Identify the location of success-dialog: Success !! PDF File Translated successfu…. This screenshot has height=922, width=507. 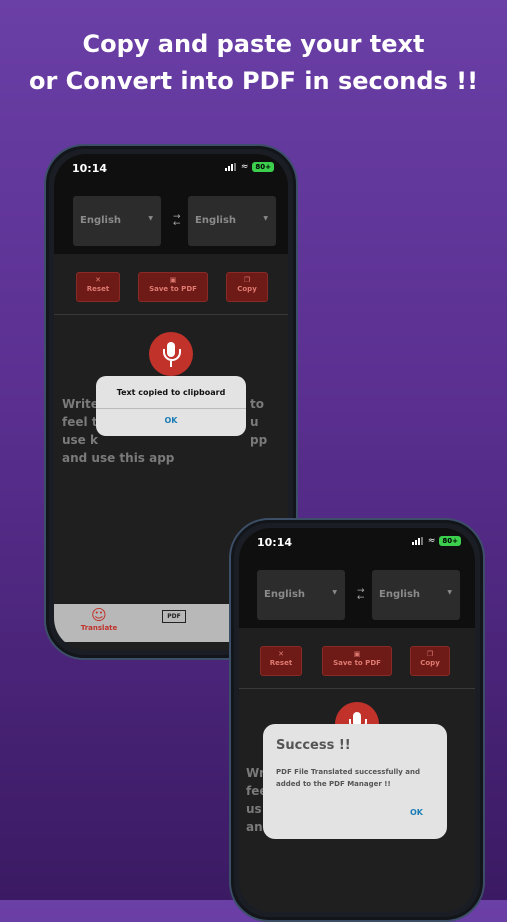
(355, 781).